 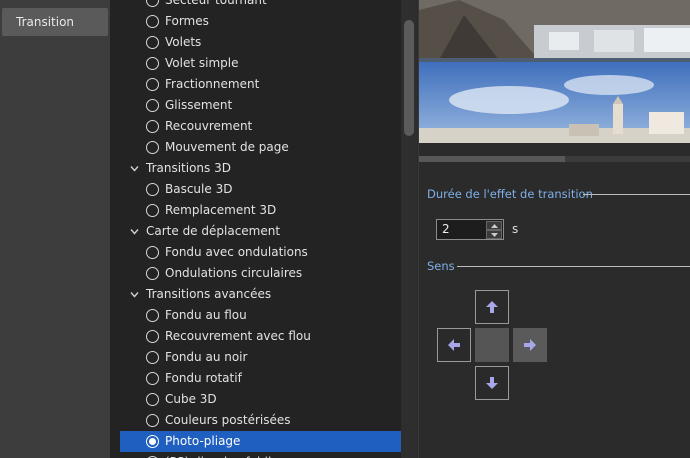 What do you see at coordinates (209, 126) in the screenshot?
I see `list-item-label: Recouvrement` at bounding box center [209, 126].